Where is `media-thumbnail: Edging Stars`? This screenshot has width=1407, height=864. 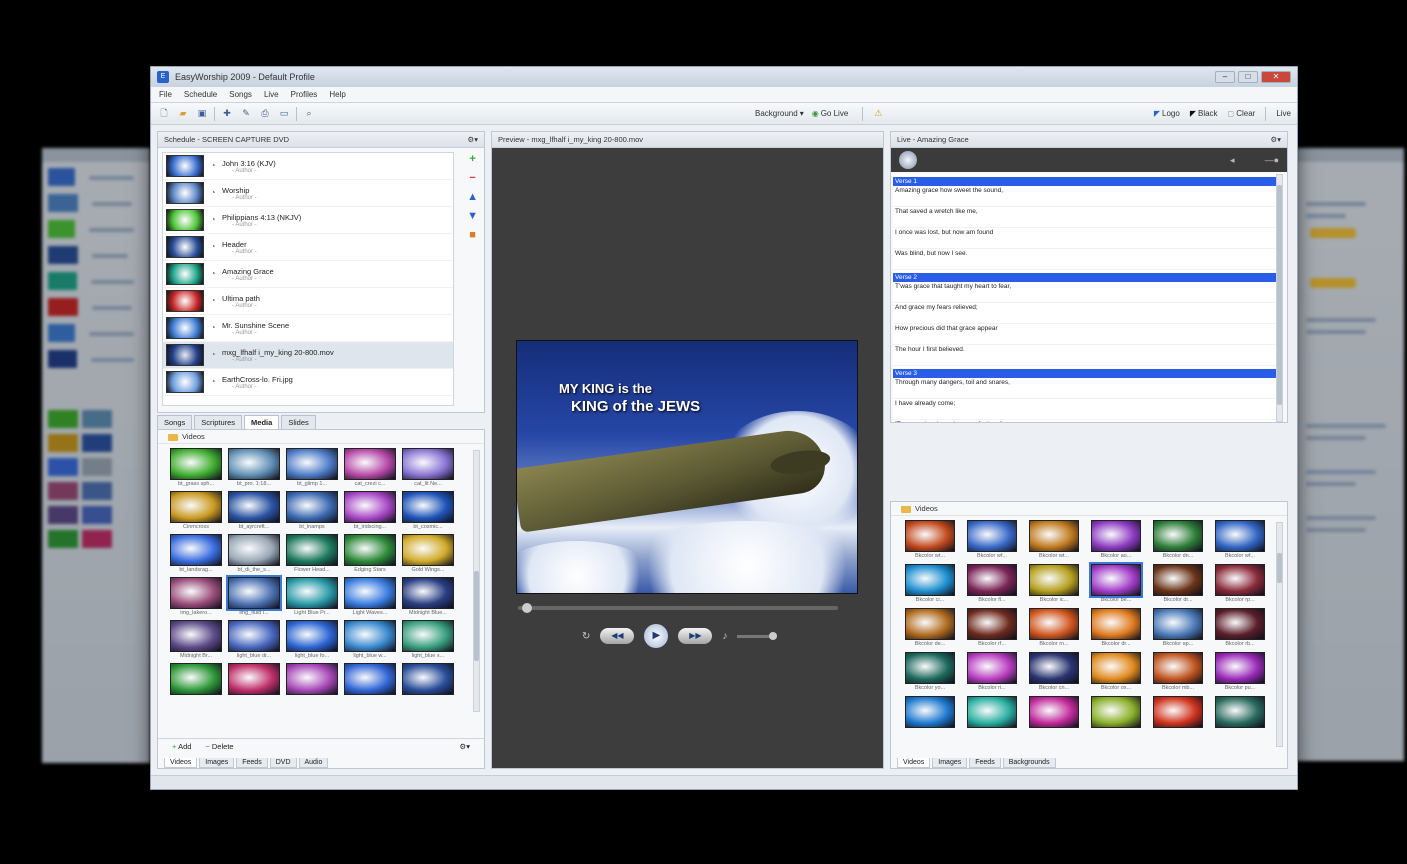
media-thumbnail: Edging Stars is located at coordinates (370, 553).